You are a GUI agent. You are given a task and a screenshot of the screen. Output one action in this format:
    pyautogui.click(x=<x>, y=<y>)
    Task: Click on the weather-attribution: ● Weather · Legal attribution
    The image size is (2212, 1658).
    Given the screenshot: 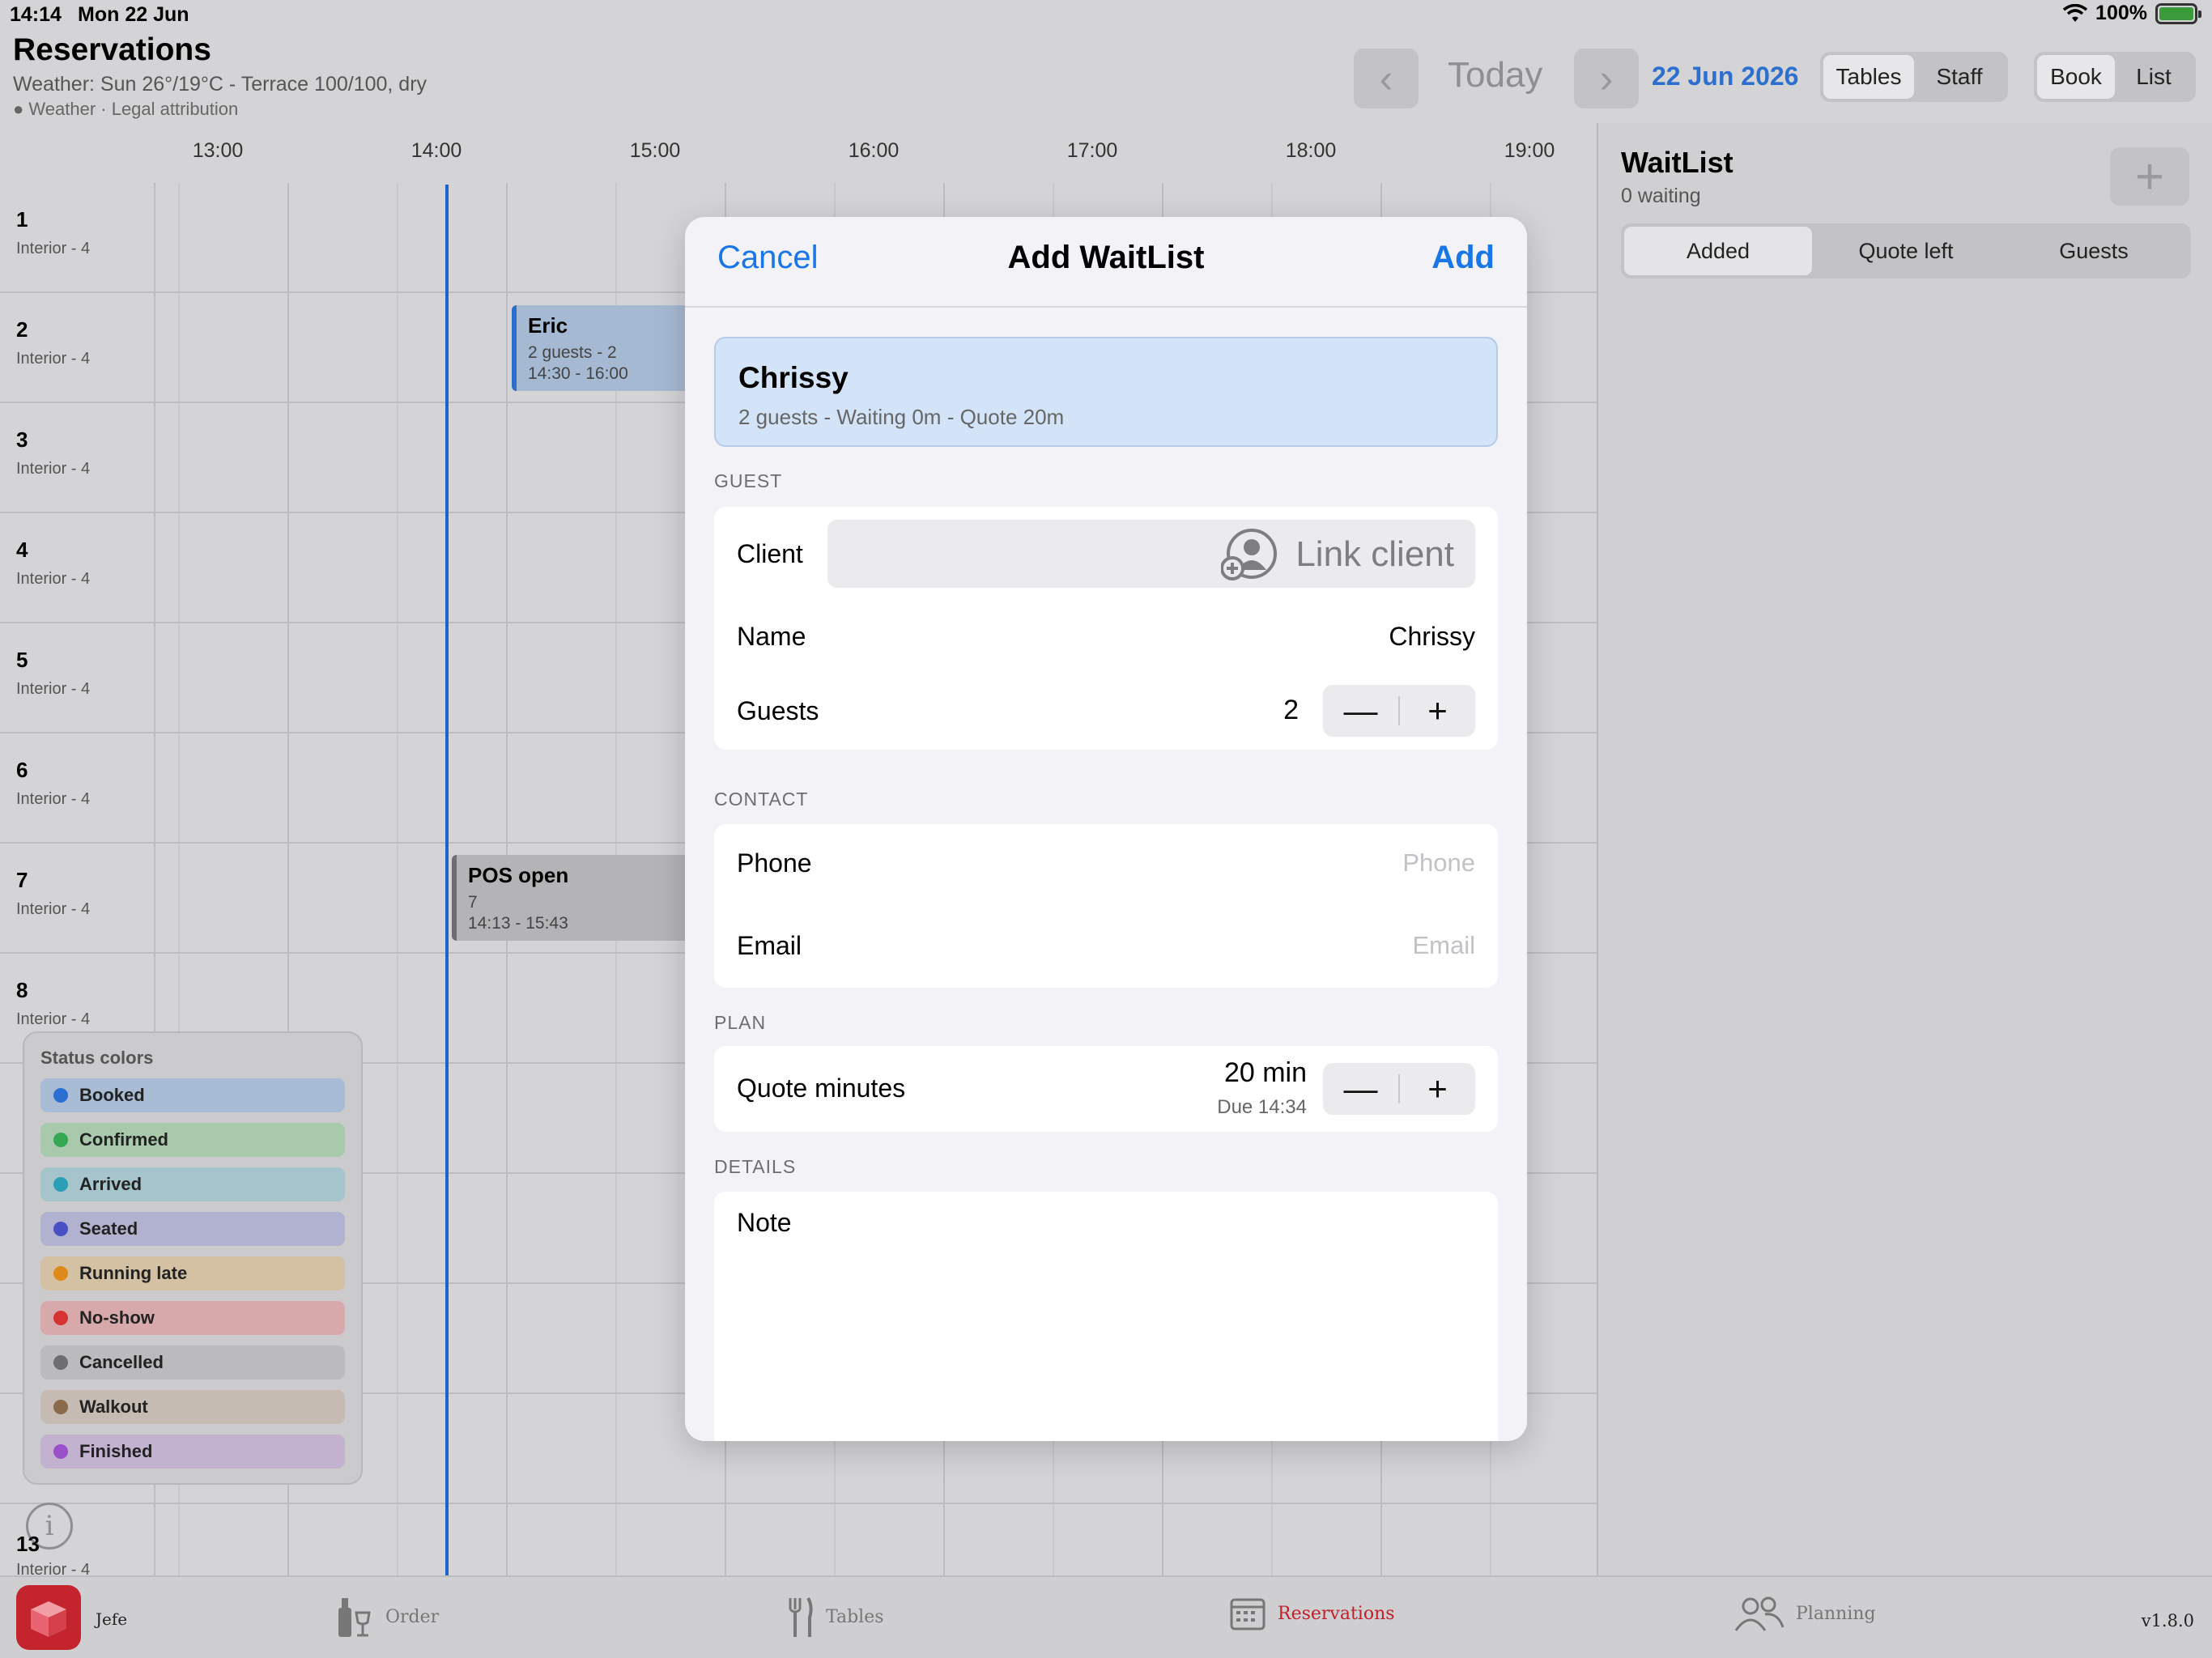 What is the action you would take?
    pyautogui.click(x=125, y=109)
    